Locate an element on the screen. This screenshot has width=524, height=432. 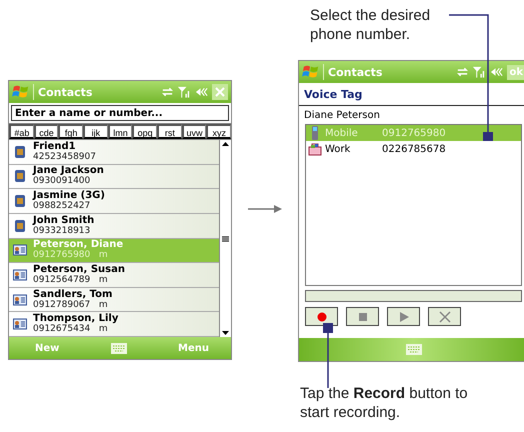
stop-button is located at coordinates (362, 316).